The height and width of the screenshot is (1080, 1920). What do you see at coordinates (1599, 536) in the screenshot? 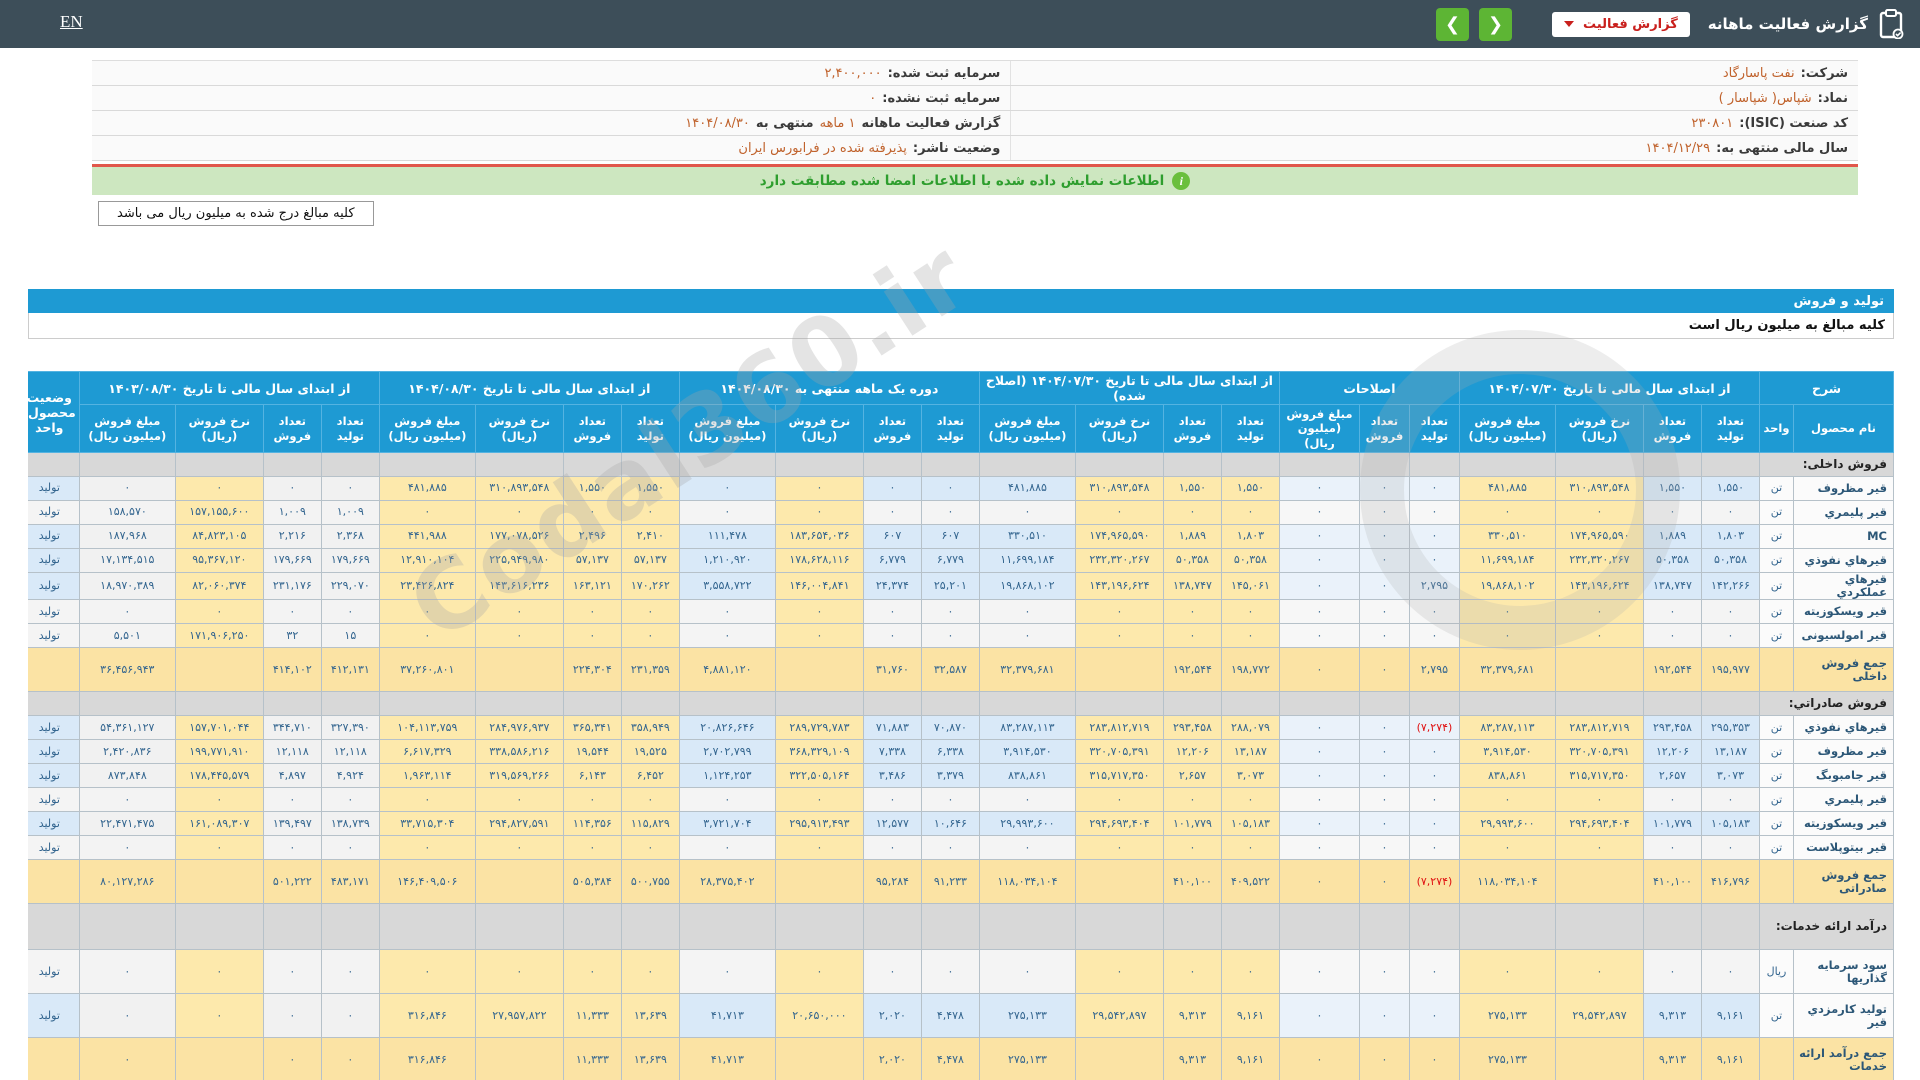
I see `value-cell-g1: ۱۷۴,۹۶۵,۵۹۰` at bounding box center [1599, 536].